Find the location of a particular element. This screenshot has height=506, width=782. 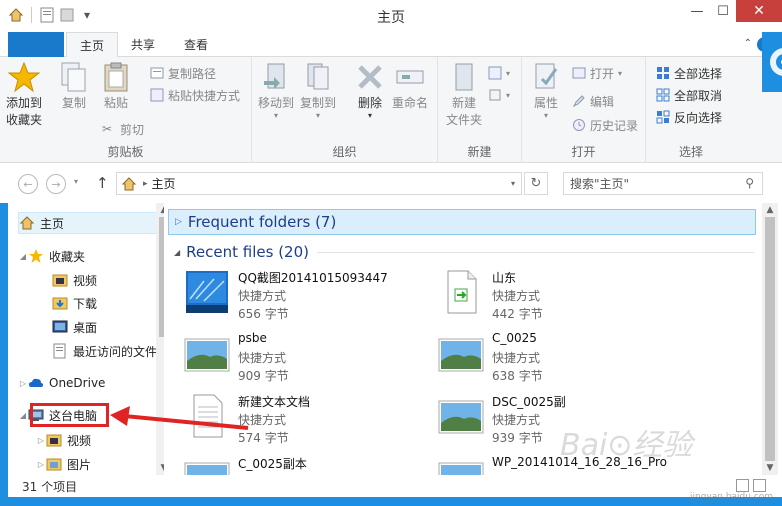

content-scrollbar: ▲ ▼ is located at coordinates (770, 339).